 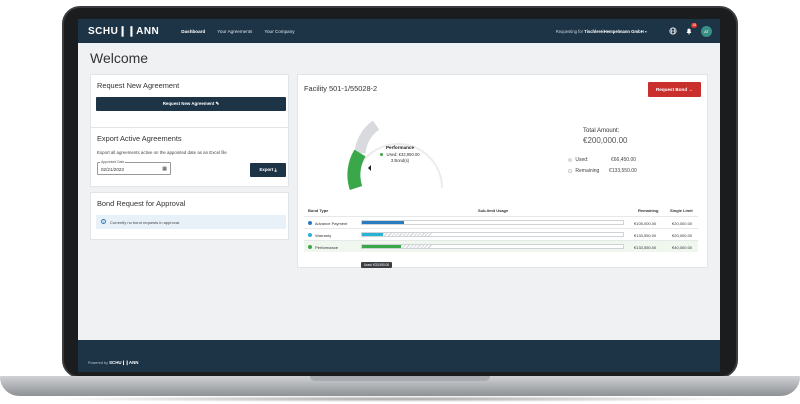 I want to click on remaining-cell: €105,000.00, so click(x=645, y=223).